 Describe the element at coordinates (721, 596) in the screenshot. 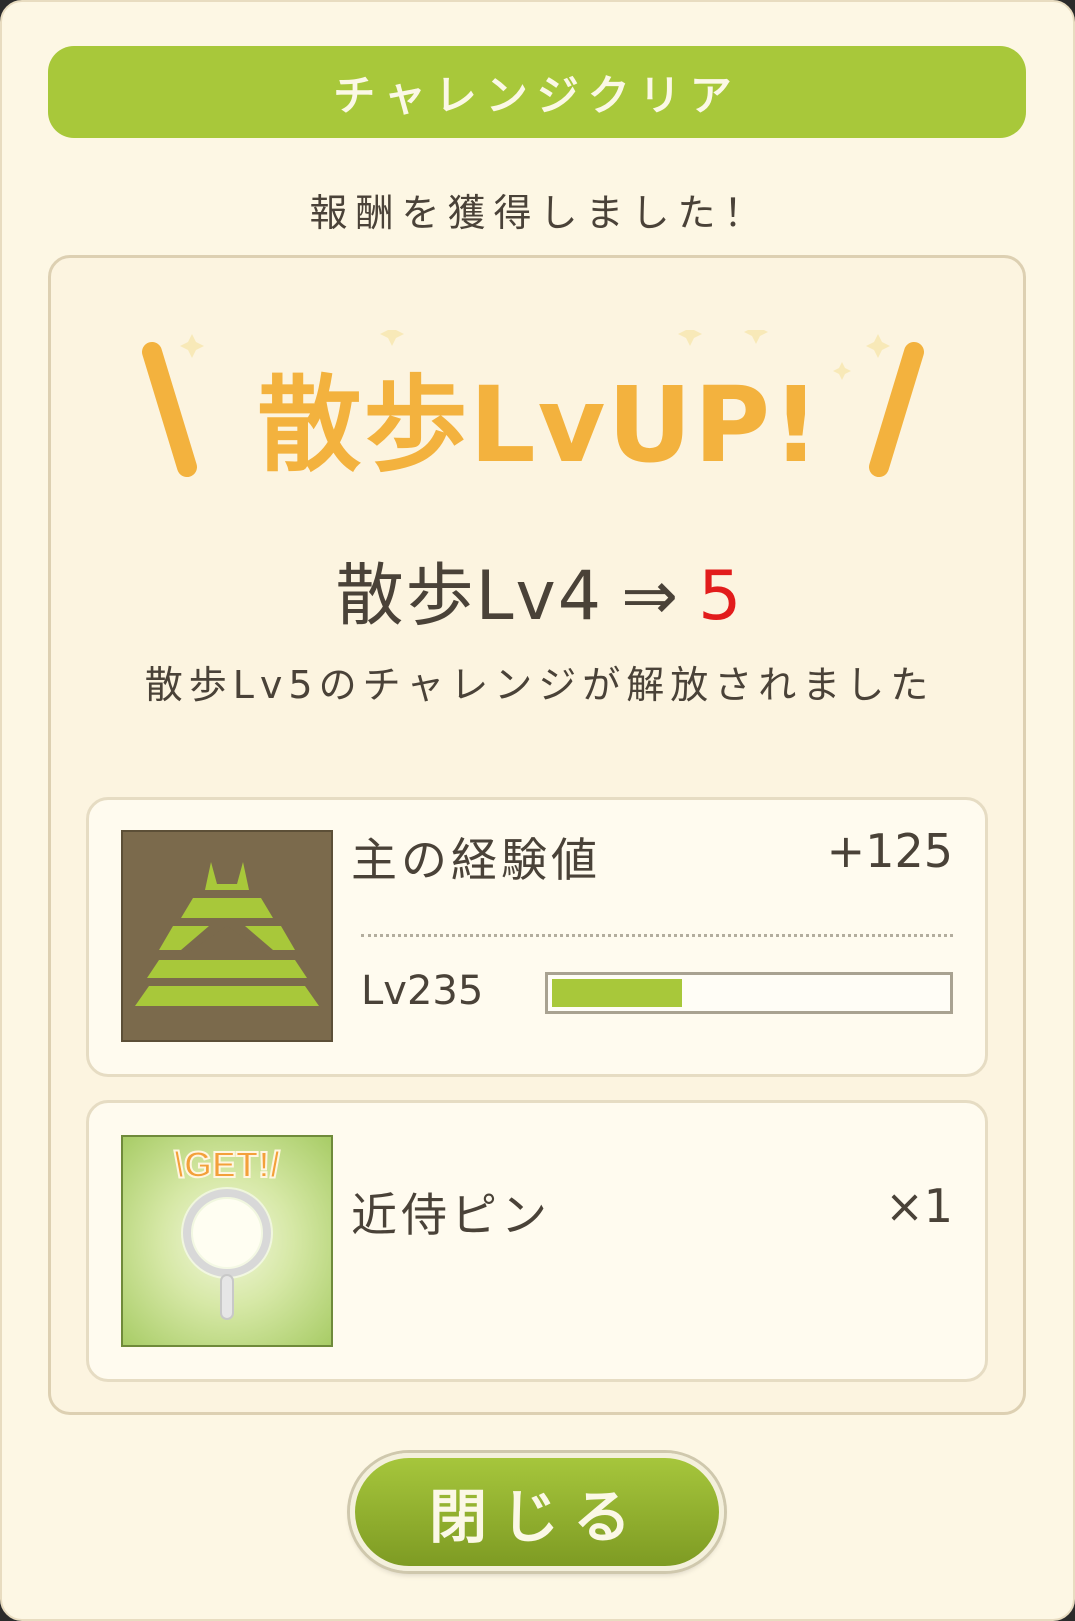

I see `level-after: 5` at that location.